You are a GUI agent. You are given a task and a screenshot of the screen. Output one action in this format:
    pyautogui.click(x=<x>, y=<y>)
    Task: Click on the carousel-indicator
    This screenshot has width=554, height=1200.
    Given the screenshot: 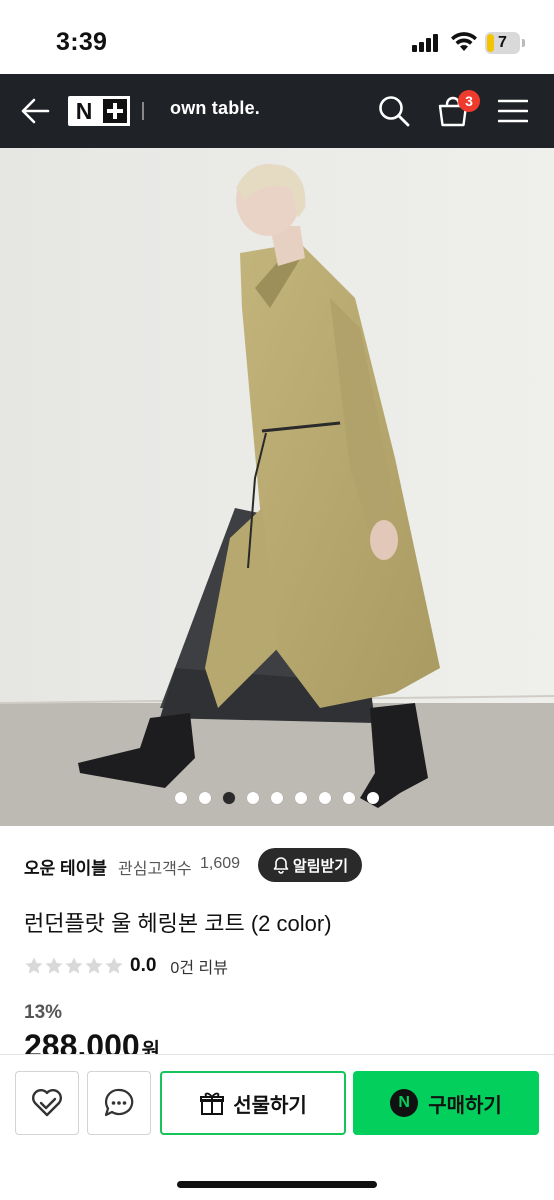 What is the action you would take?
    pyautogui.click(x=277, y=799)
    